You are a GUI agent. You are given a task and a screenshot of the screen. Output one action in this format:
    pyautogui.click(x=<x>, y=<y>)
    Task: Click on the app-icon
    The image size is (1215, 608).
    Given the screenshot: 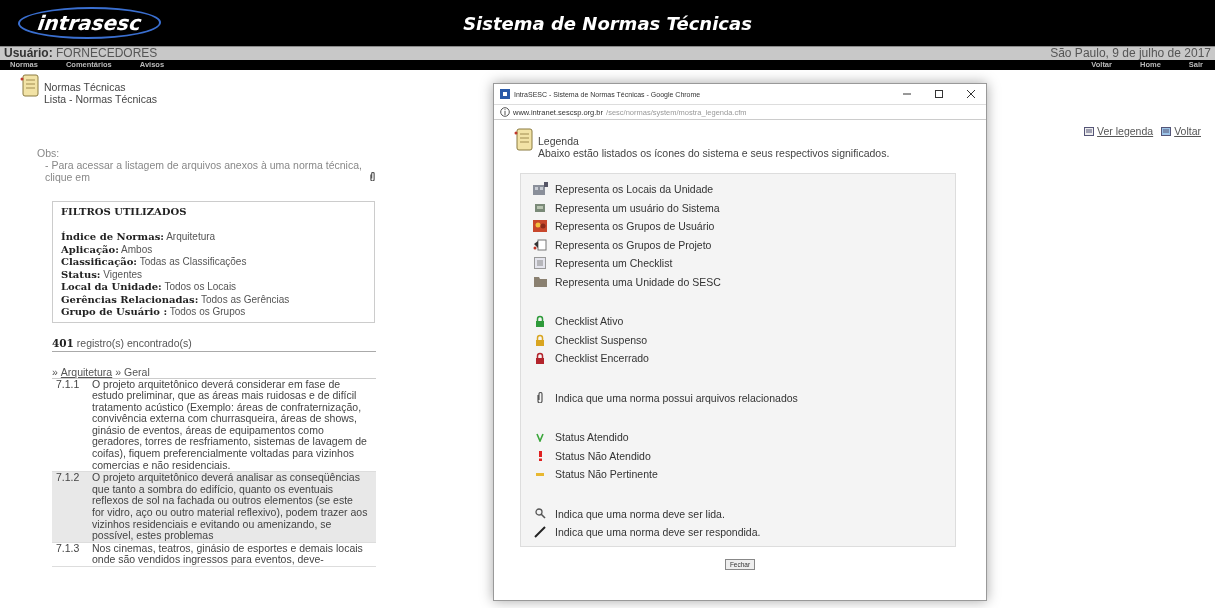 What is the action you would take?
    pyautogui.click(x=505, y=94)
    